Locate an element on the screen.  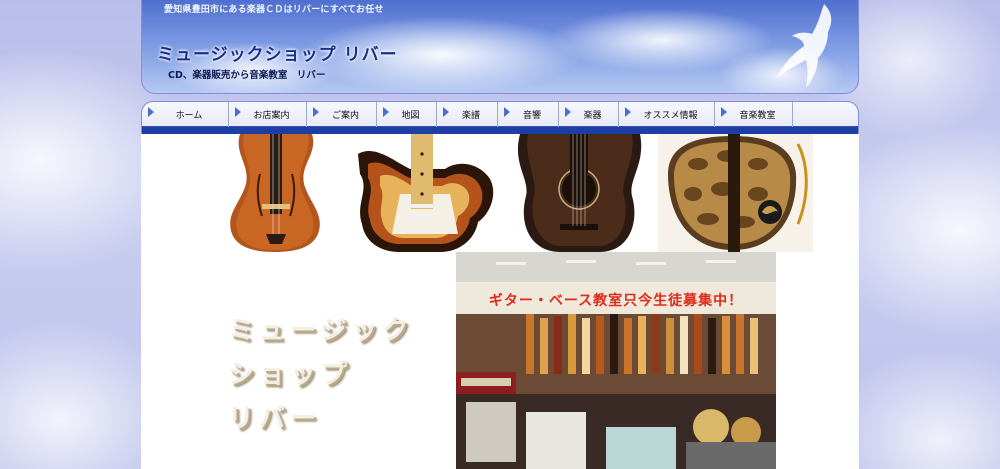
nav-item-label: オススメ情報 is located at coordinates (670, 116).